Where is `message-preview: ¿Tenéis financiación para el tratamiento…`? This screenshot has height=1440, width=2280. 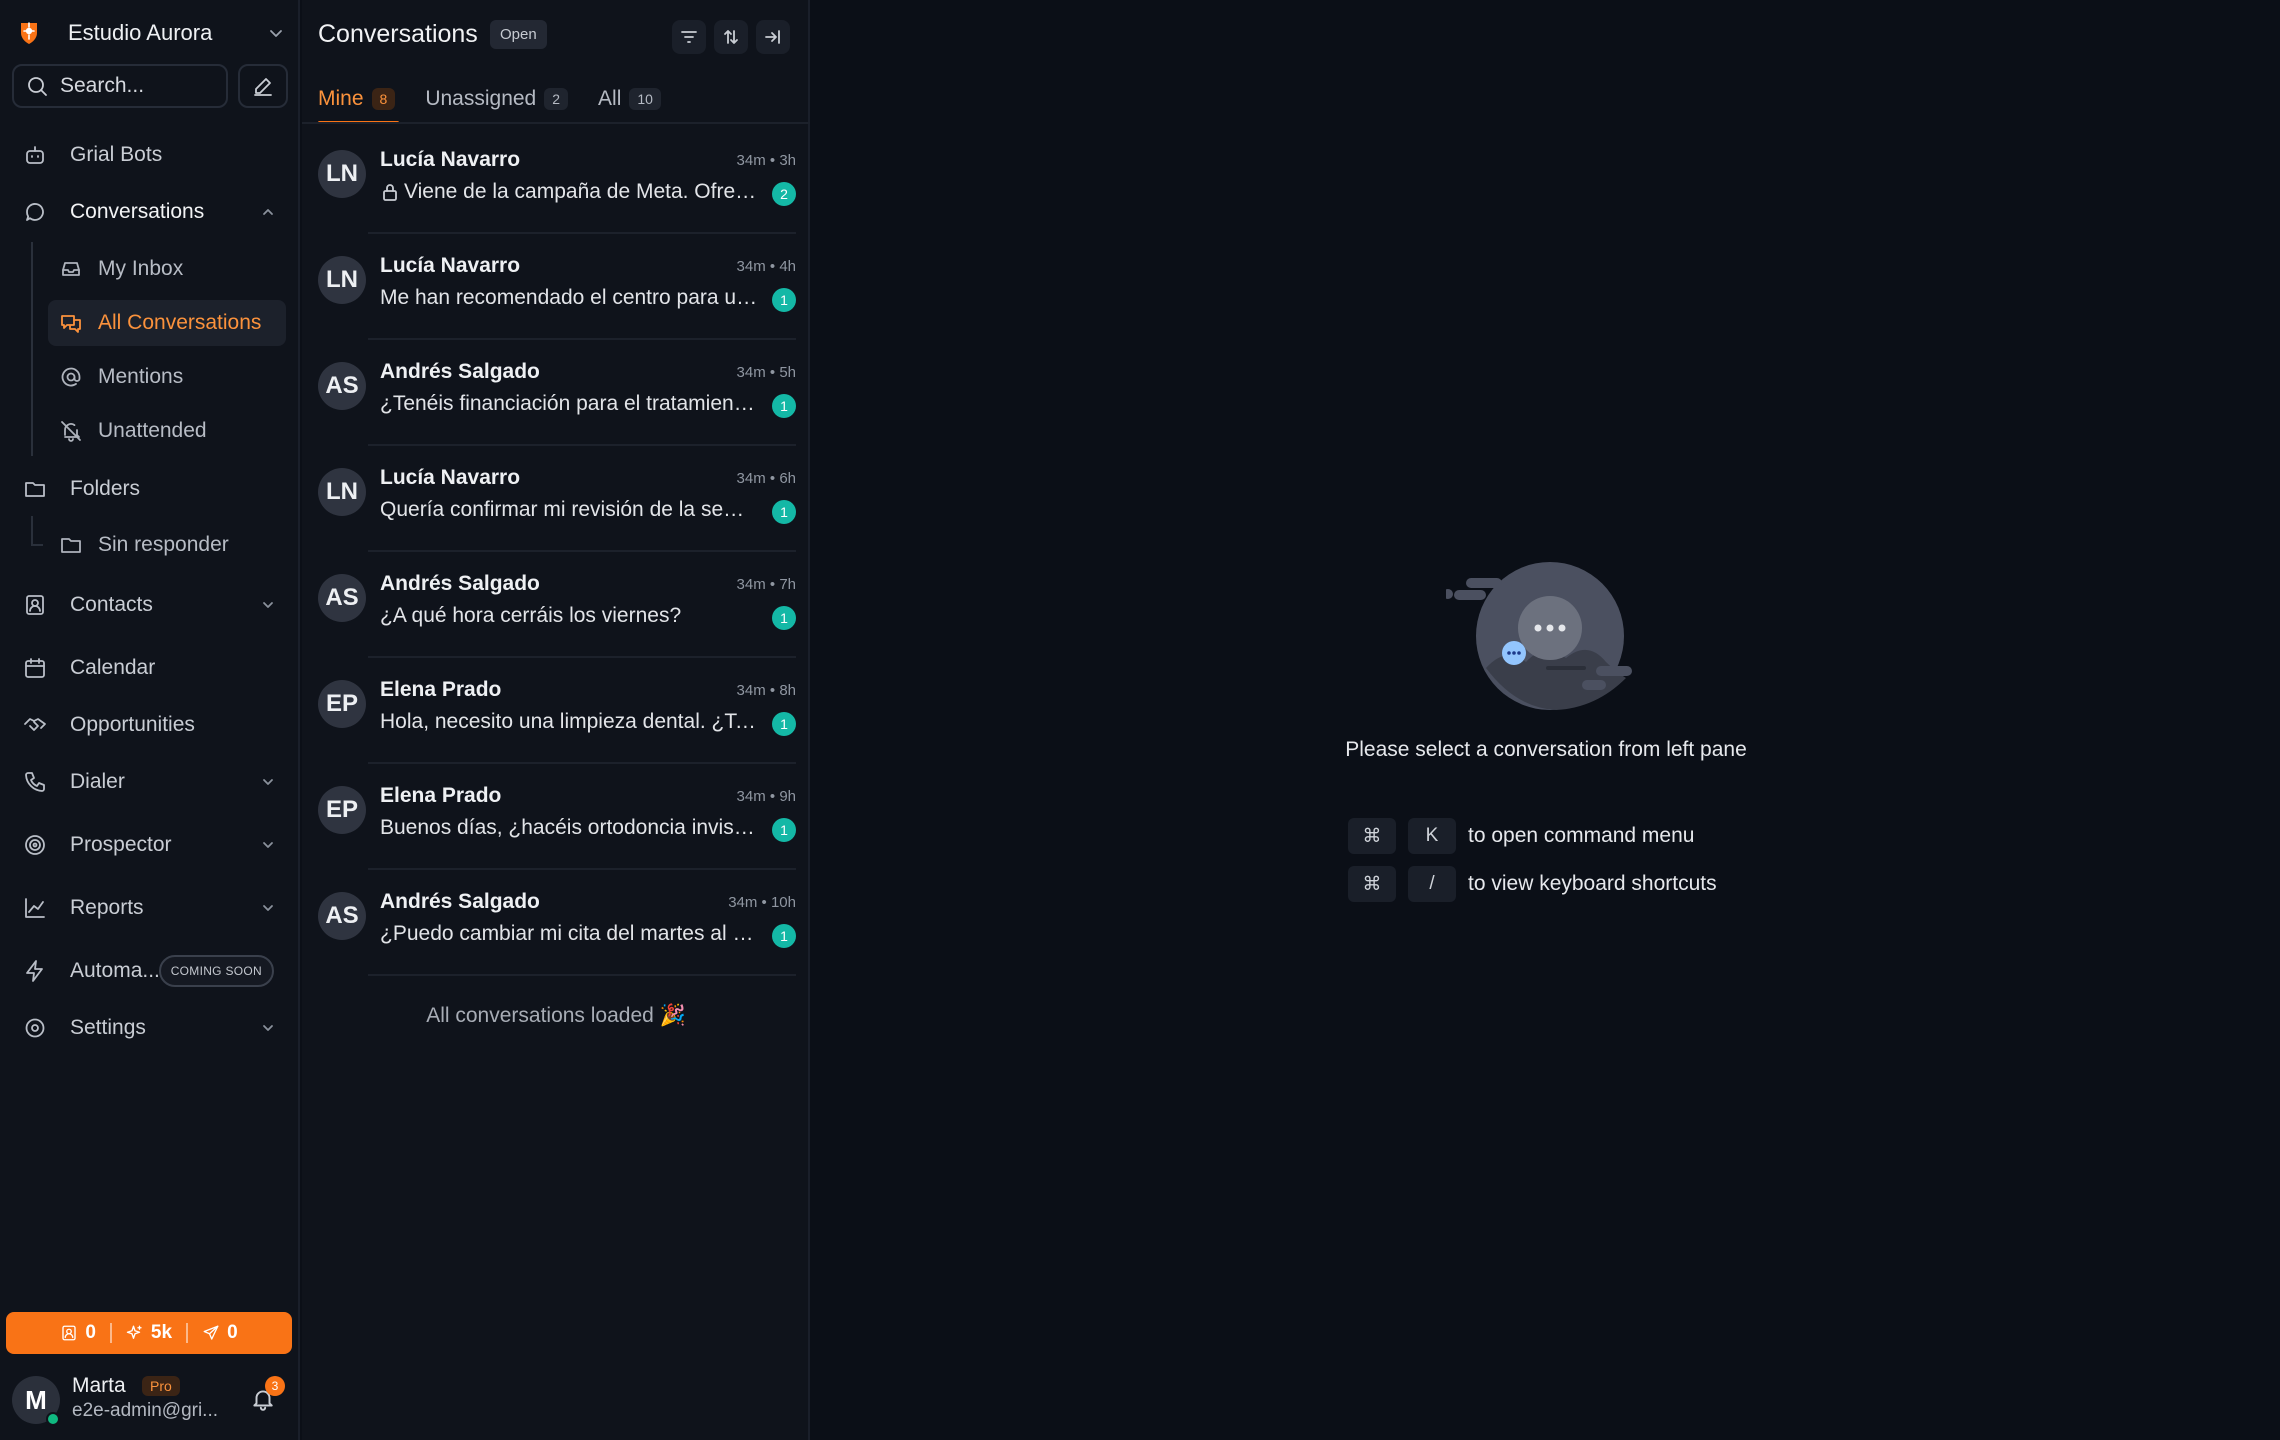 message-preview: ¿Tenéis financiación para el tratamiento… is located at coordinates (569, 404).